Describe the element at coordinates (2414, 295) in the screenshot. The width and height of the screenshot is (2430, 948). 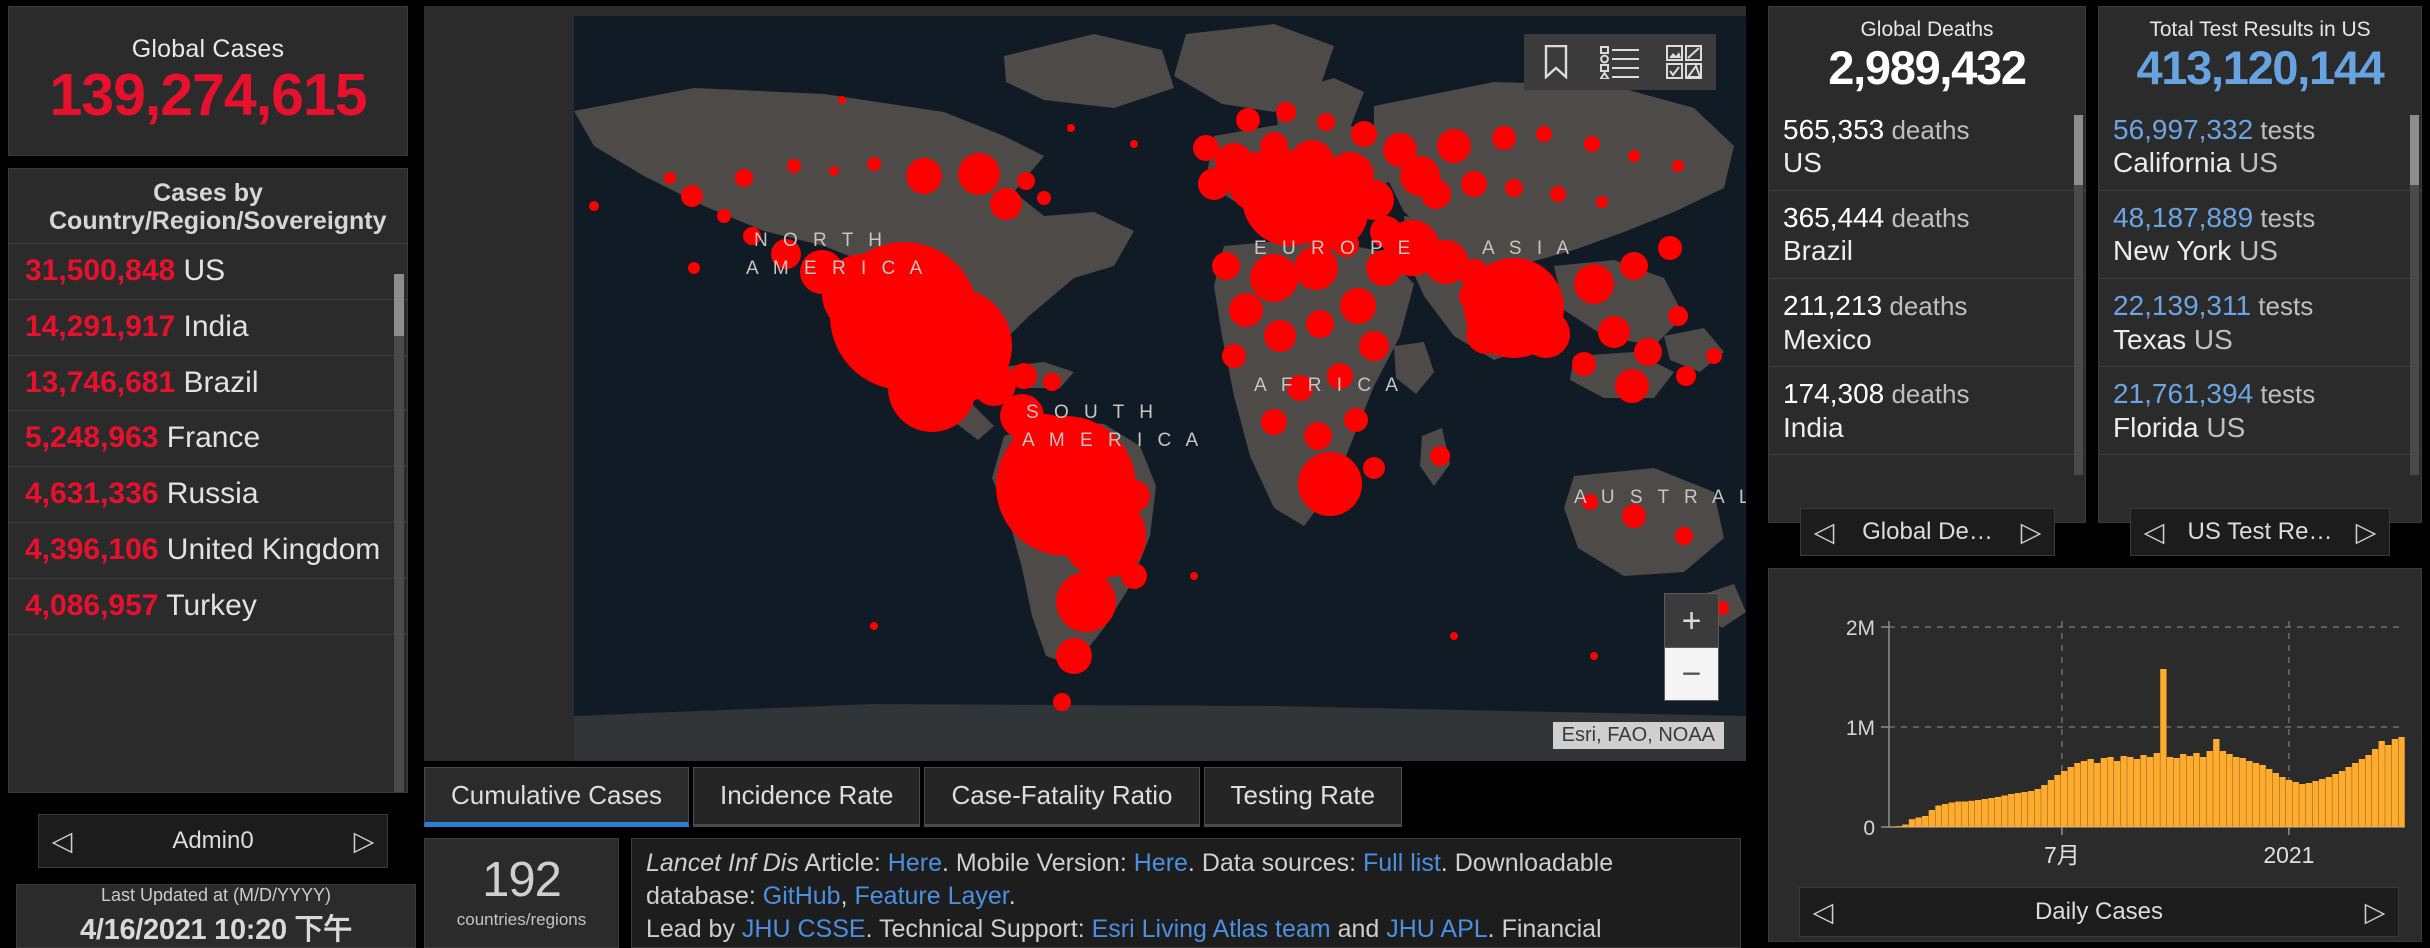
I see `tests-list-scrollbar` at that location.